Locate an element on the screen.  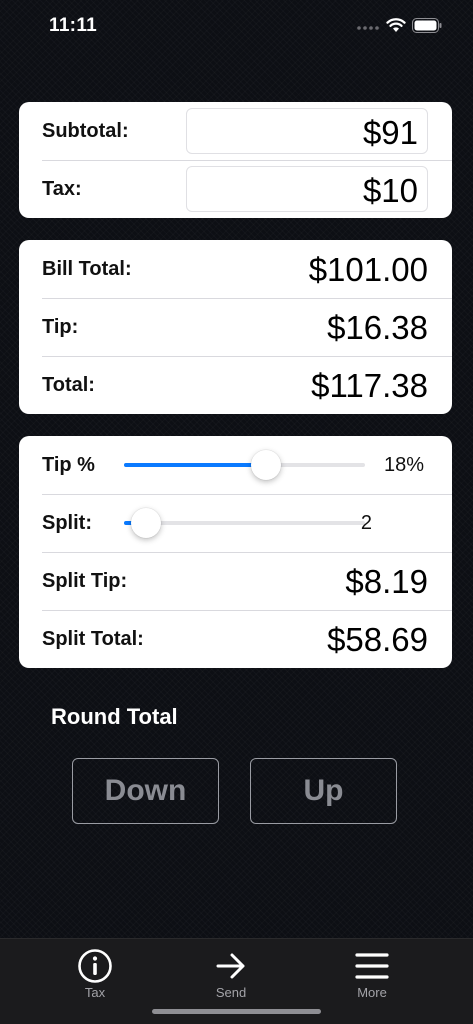
tax-row: Tax: $10 is located at coordinates (235, 189).